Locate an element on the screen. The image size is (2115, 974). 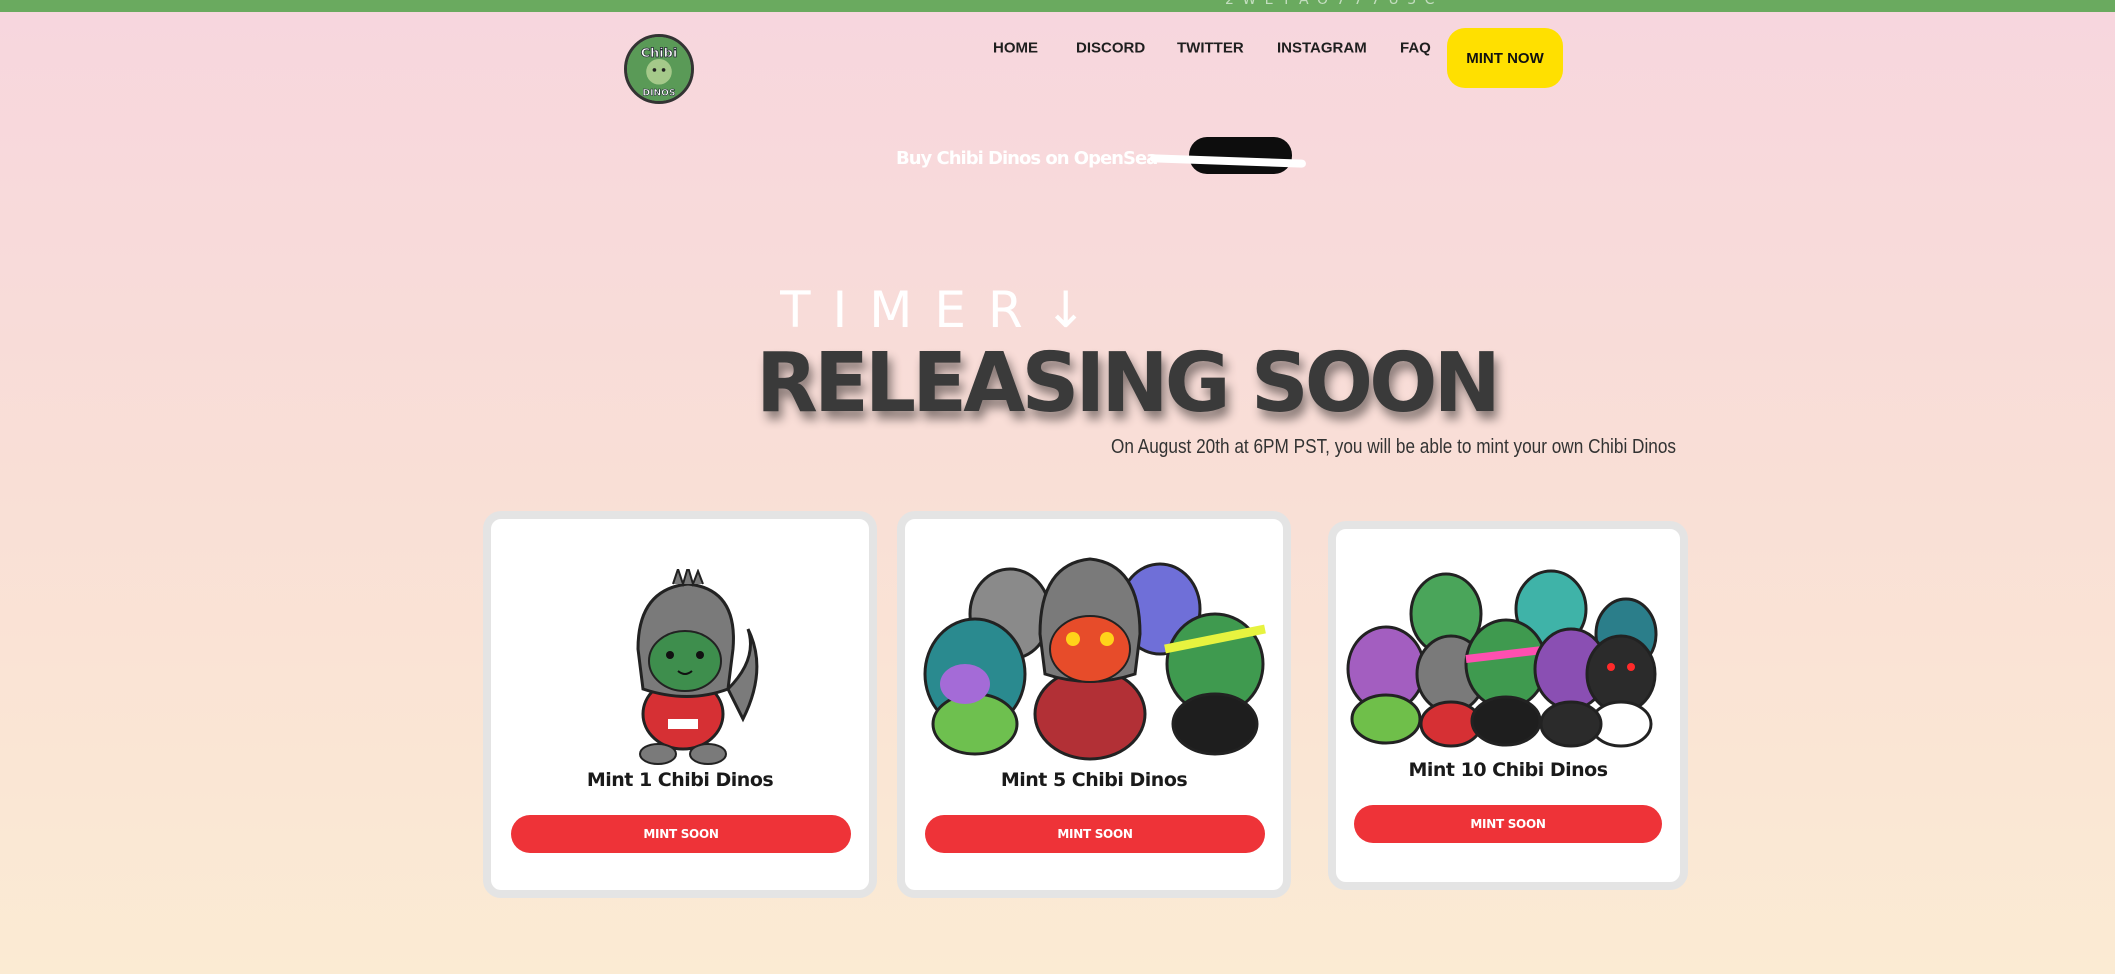
opensea-banner-text: Buy Chibi Dinos on OpenSea is located at coordinates (1027, 158).